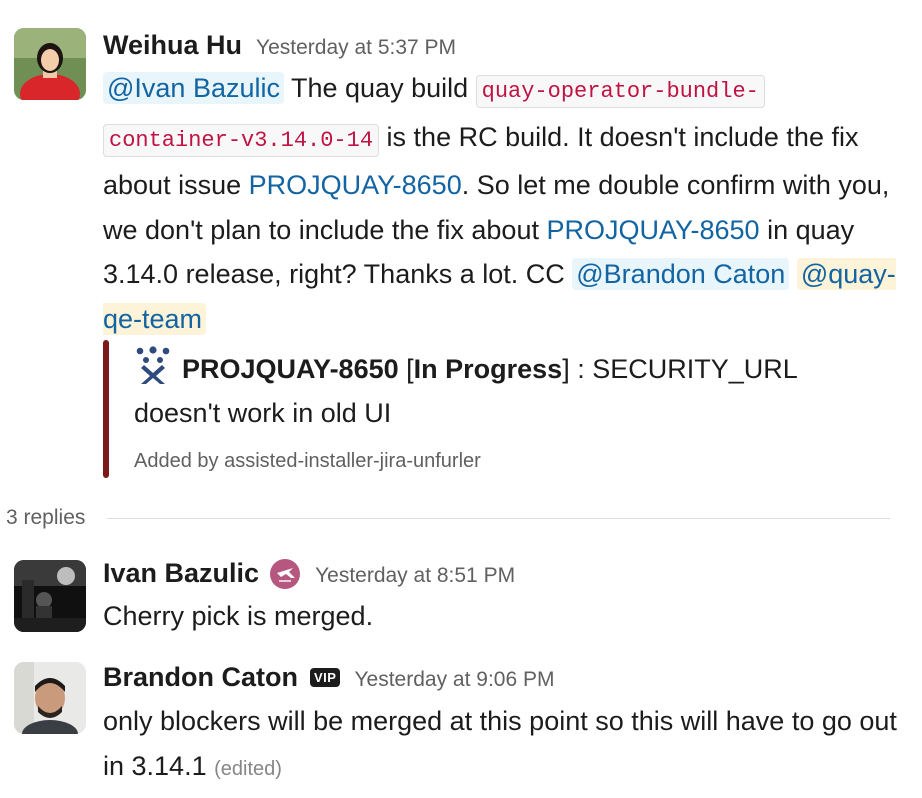 This screenshot has width=922, height=798. Describe the element at coordinates (50, 596) in the screenshot. I see `avatar-ivan-bazulic` at that location.